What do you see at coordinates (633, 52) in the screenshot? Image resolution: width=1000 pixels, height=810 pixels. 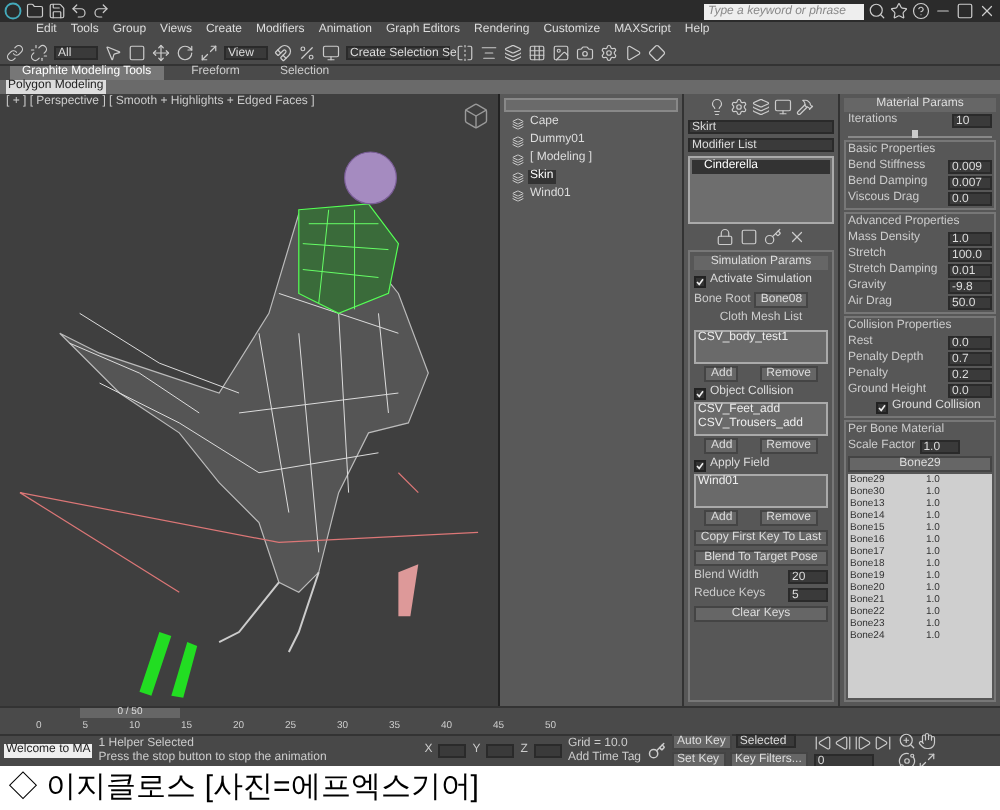 I see `play-icon` at bounding box center [633, 52].